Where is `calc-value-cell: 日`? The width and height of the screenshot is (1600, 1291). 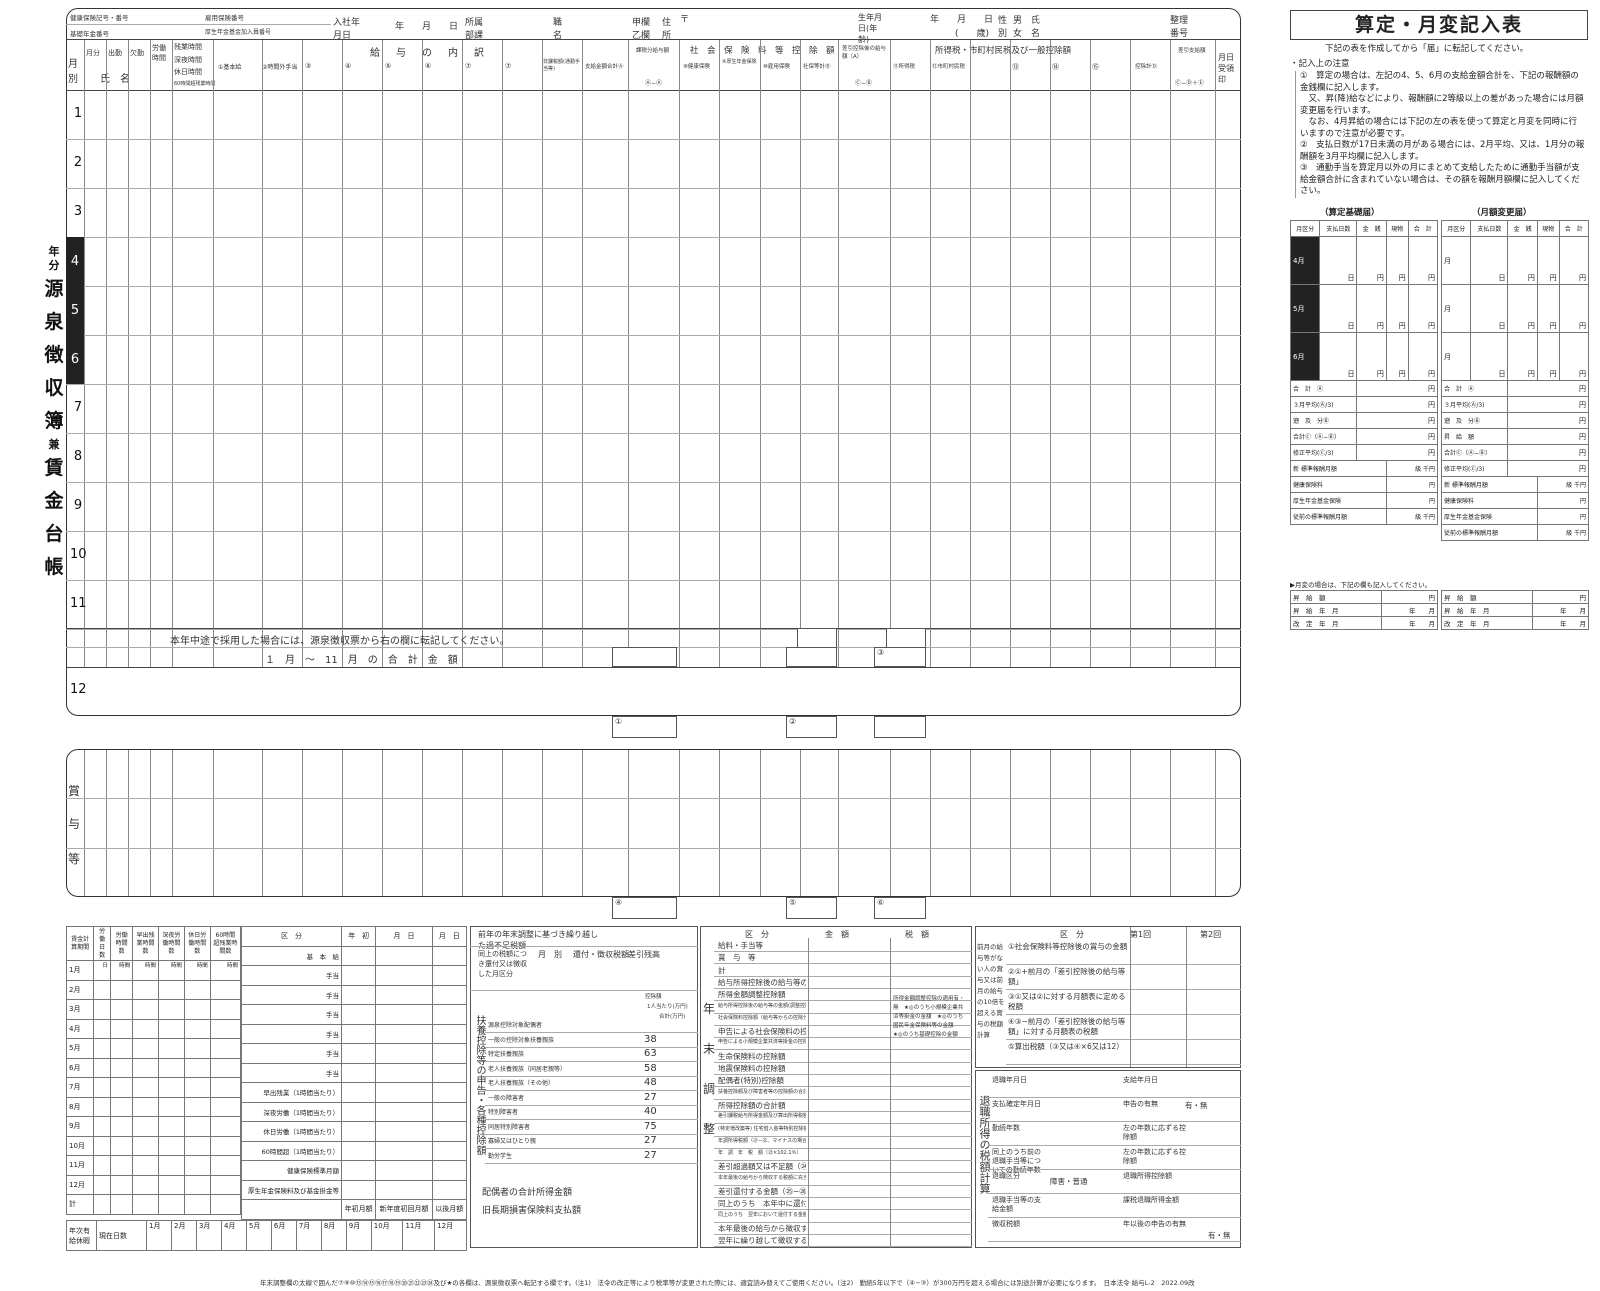
calc-value-cell: 日 is located at coordinates (102, 970).